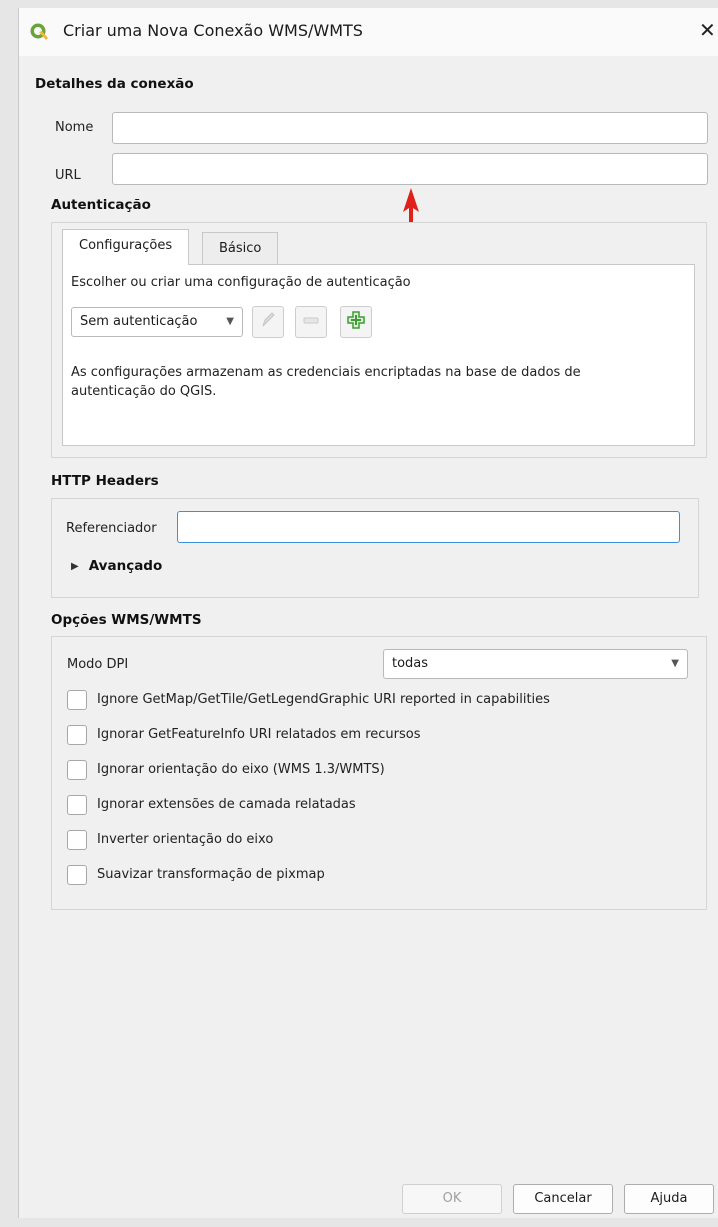  What do you see at coordinates (213, 30) in the screenshot?
I see `window-title: Criar uma Nova Conexão WMS/WMTS` at bounding box center [213, 30].